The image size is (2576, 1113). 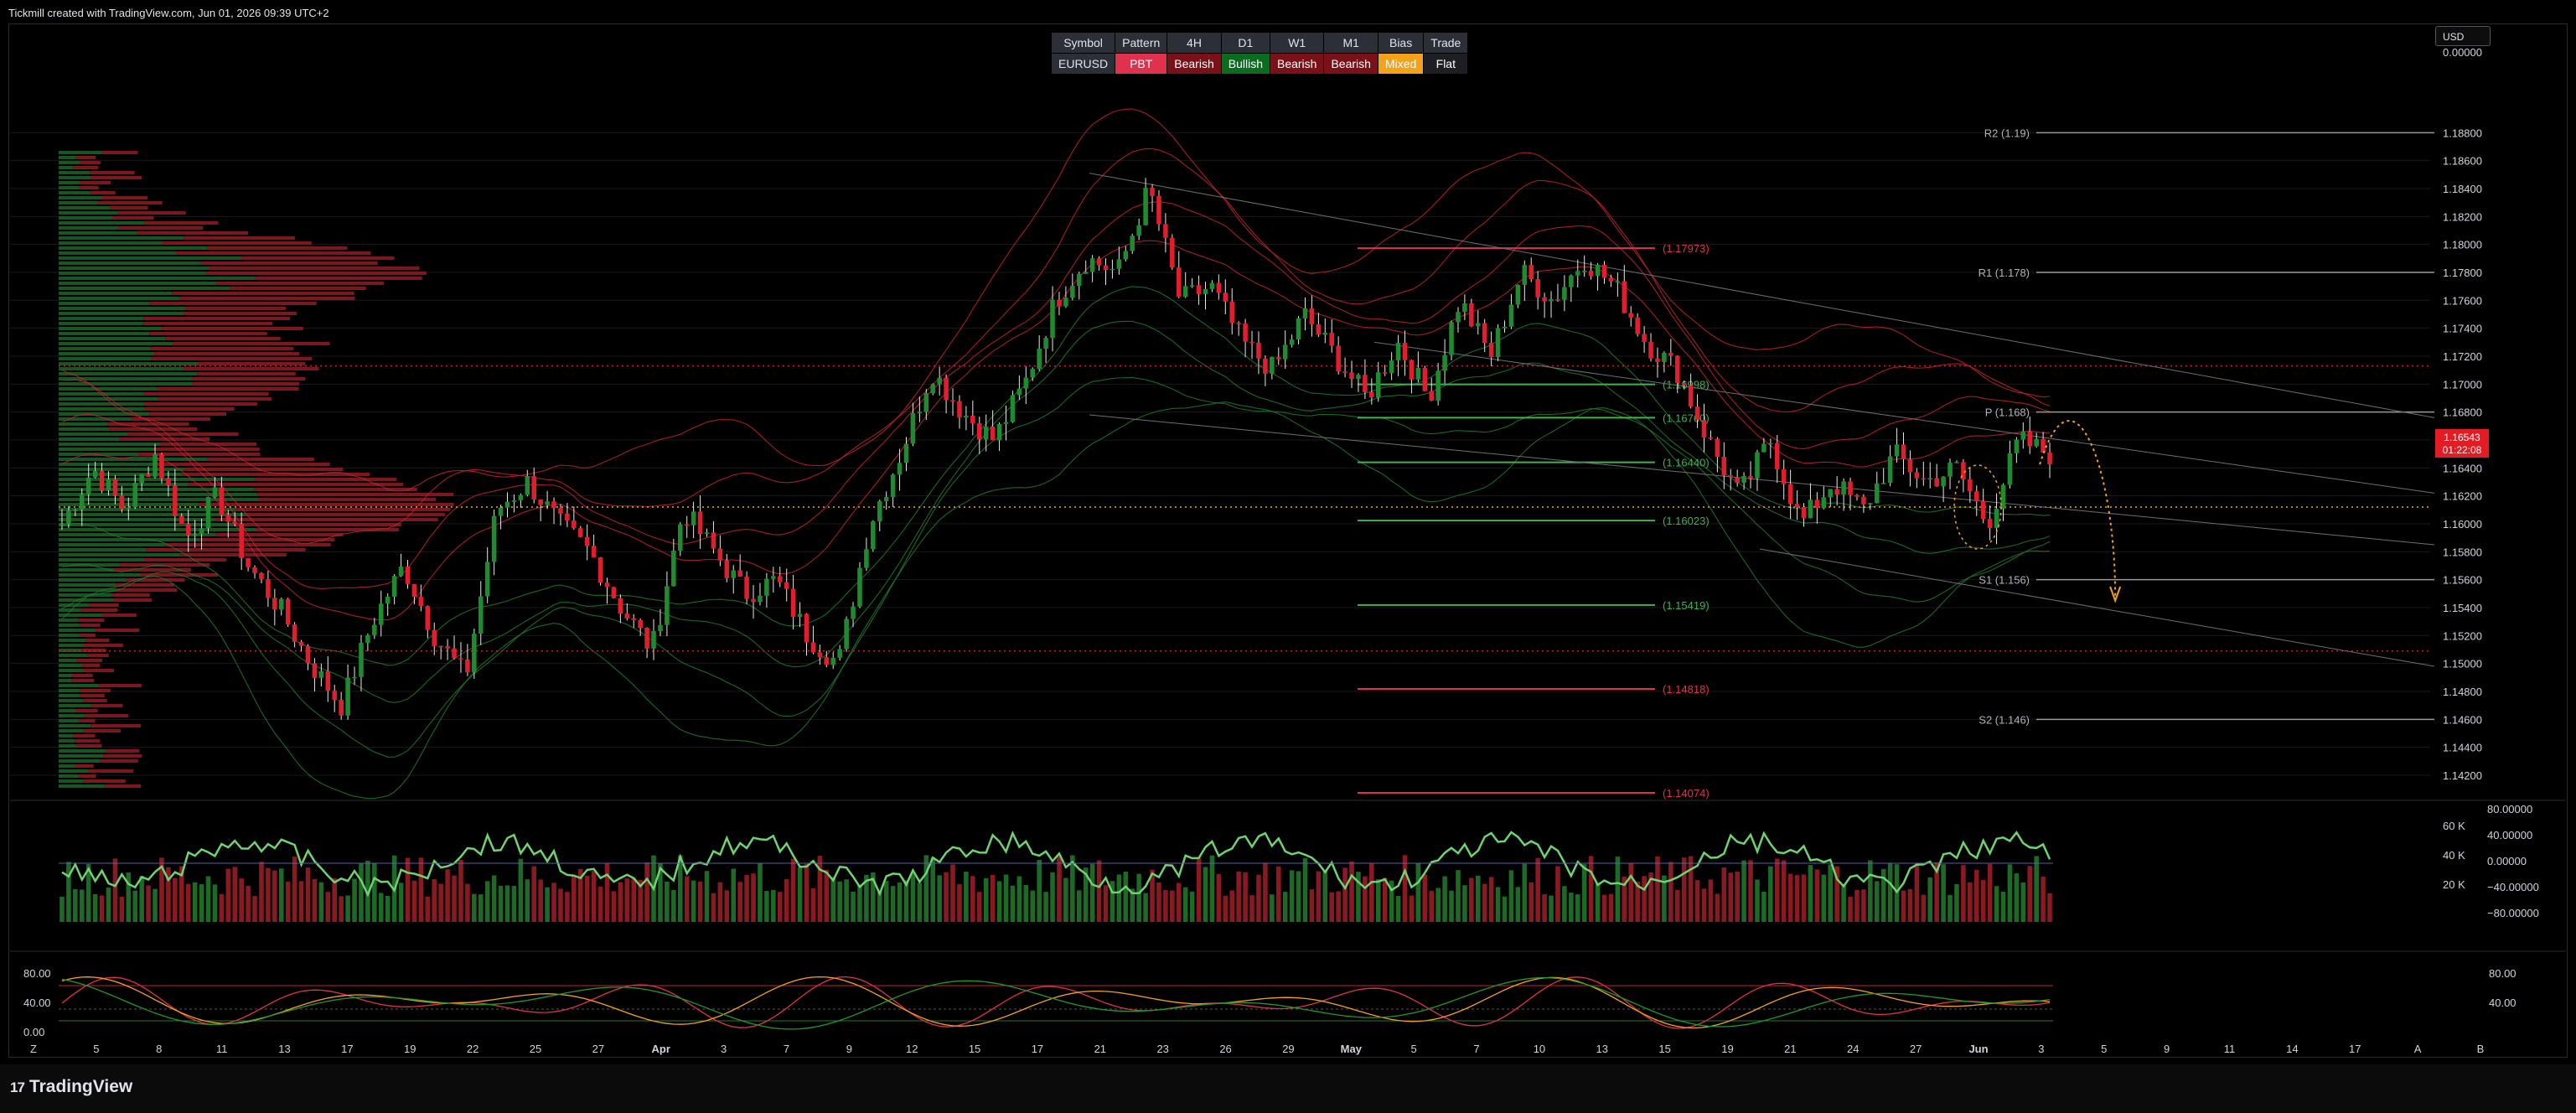 What do you see at coordinates (2462, 300) in the screenshot?
I see `price-tick: 1.17600` at bounding box center [2462, 300].